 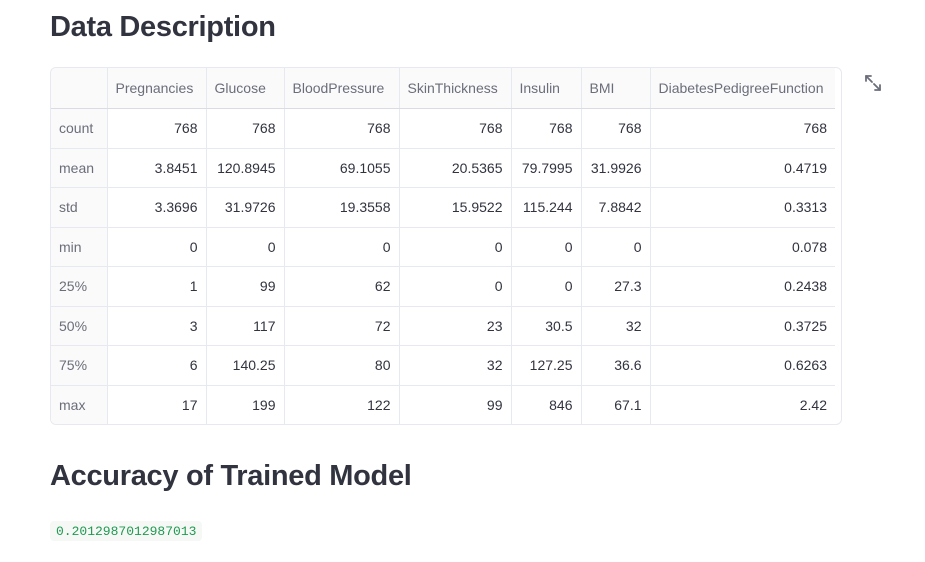 I want to click on row-label: min, so click(x=79, y=247).